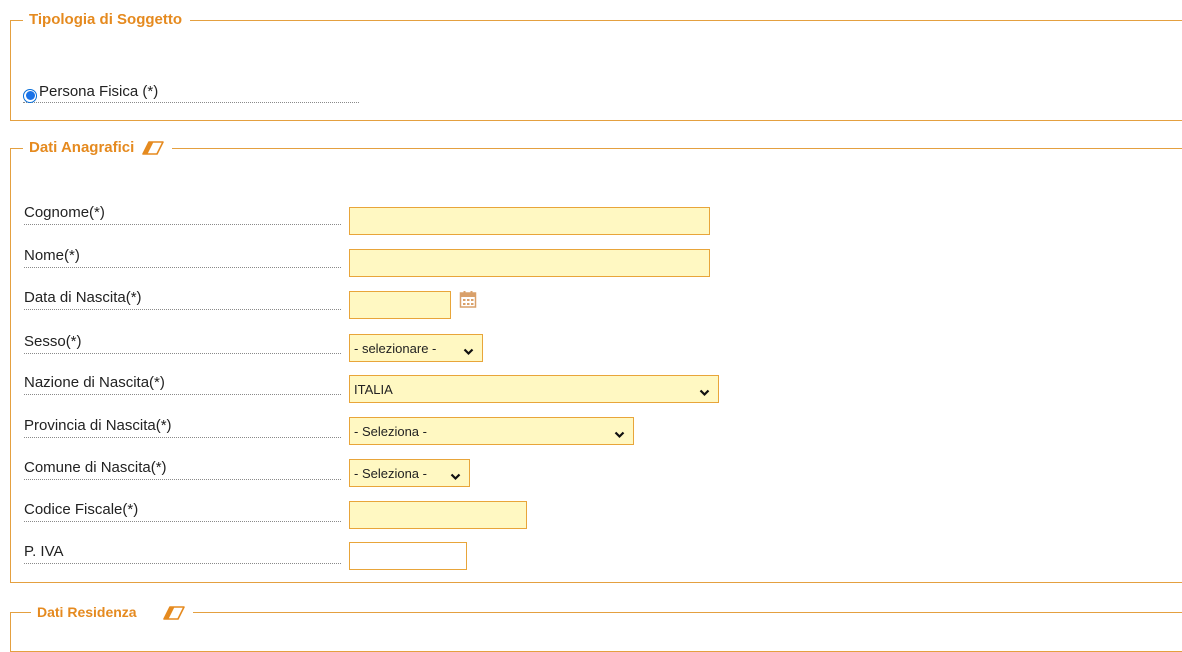  I want to click on sesso-selected: - selezionare -, so click(395, 348).